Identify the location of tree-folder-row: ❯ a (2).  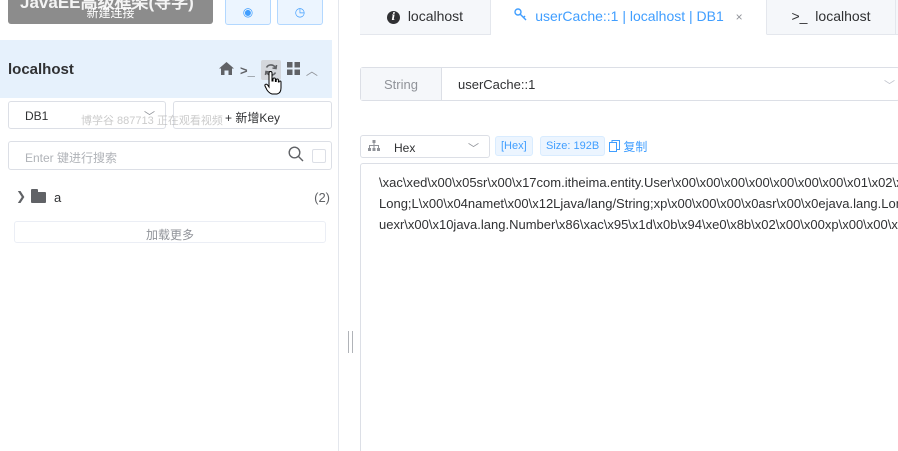
(173, 198).